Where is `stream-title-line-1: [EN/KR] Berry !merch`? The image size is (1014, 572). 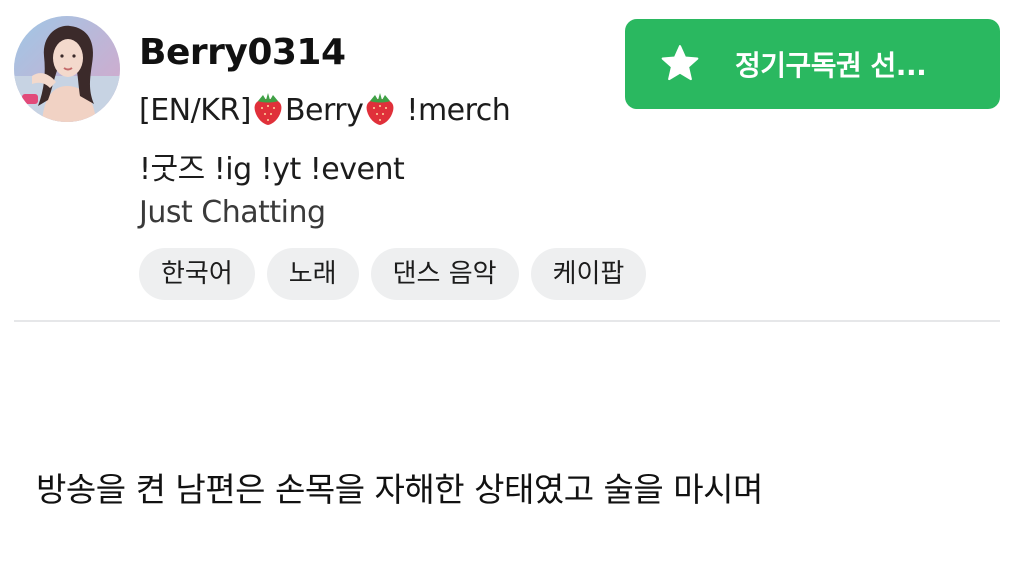
stream-title-line-1: [EN/KR] Berry !merch is located at coordinates (325, 109).